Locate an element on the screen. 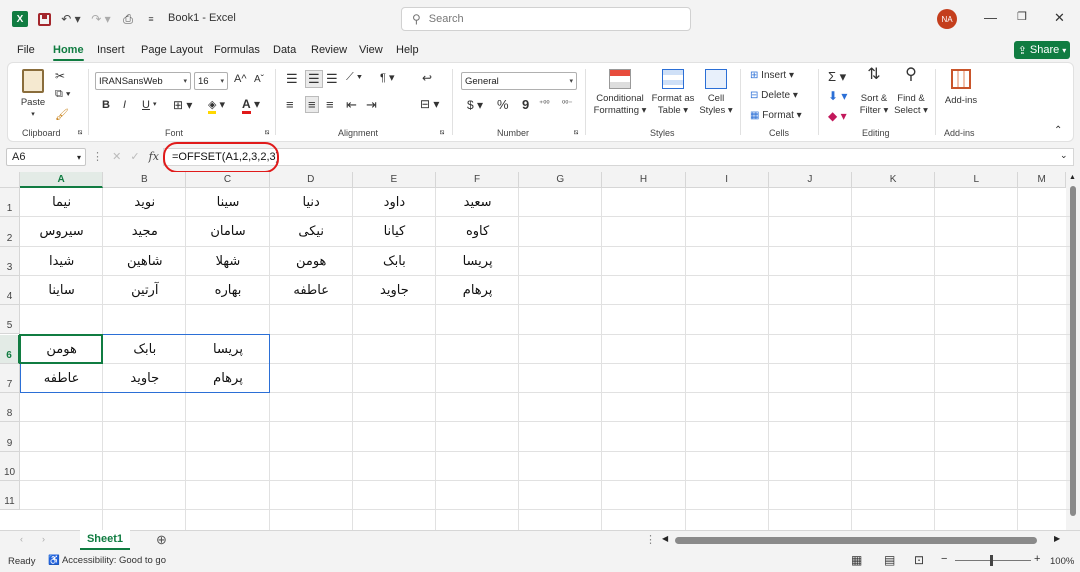 This screenshot has height=572, width=1080. middle-align-icon: ☰ is located at coordinates (314, 79).